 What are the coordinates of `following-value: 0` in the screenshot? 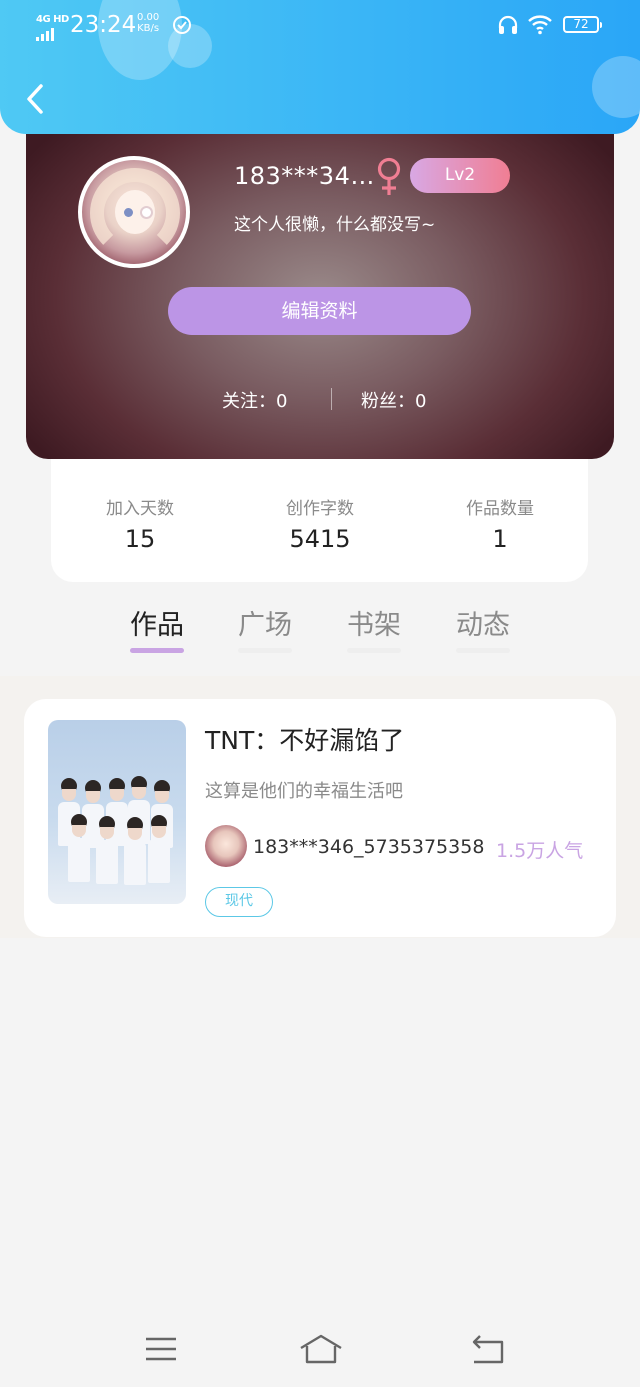 It's located at (282, 401).